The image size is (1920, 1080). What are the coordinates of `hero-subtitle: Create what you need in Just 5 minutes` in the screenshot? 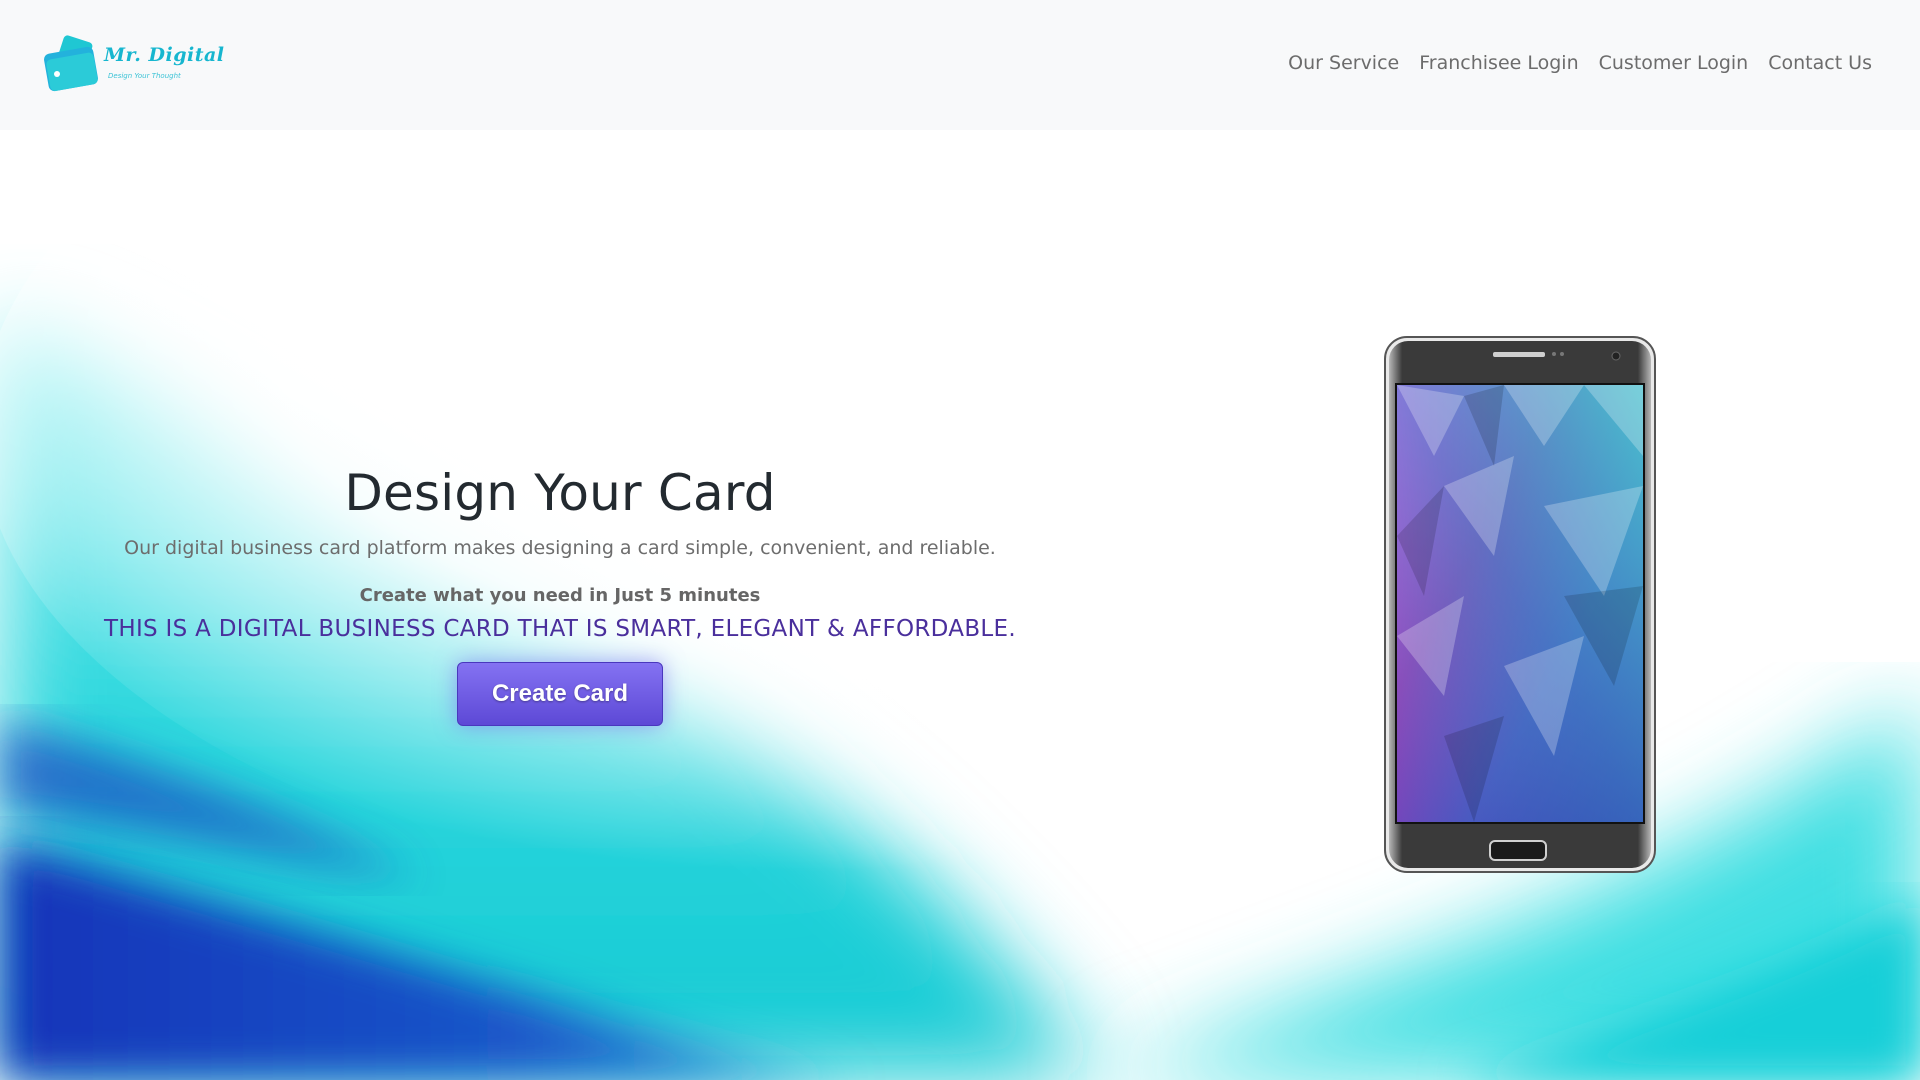 It's located at (560, 595).